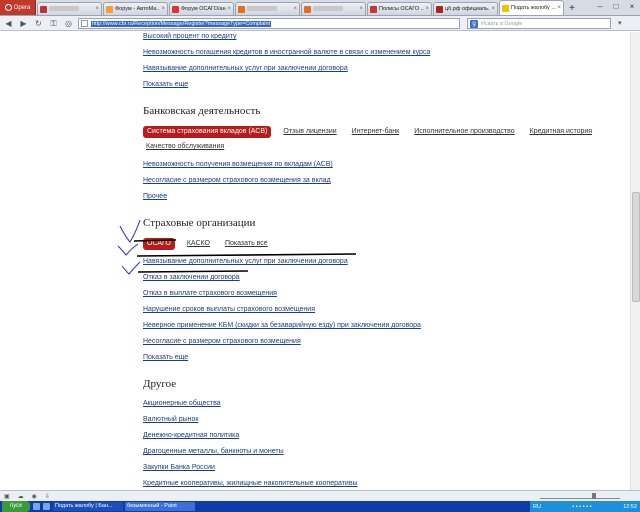 This screenshot has height=512, width=640. I want to click on start-button: пуск, so click(16, 506).